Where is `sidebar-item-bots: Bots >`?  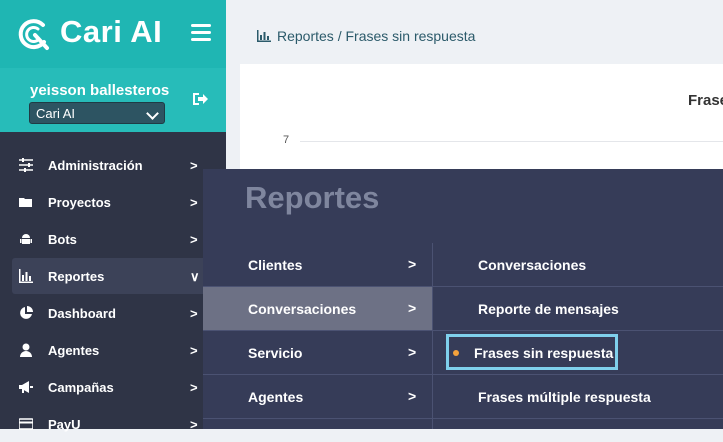
sidebar-item-bots: Bots > is located at coordinates (113, 239).